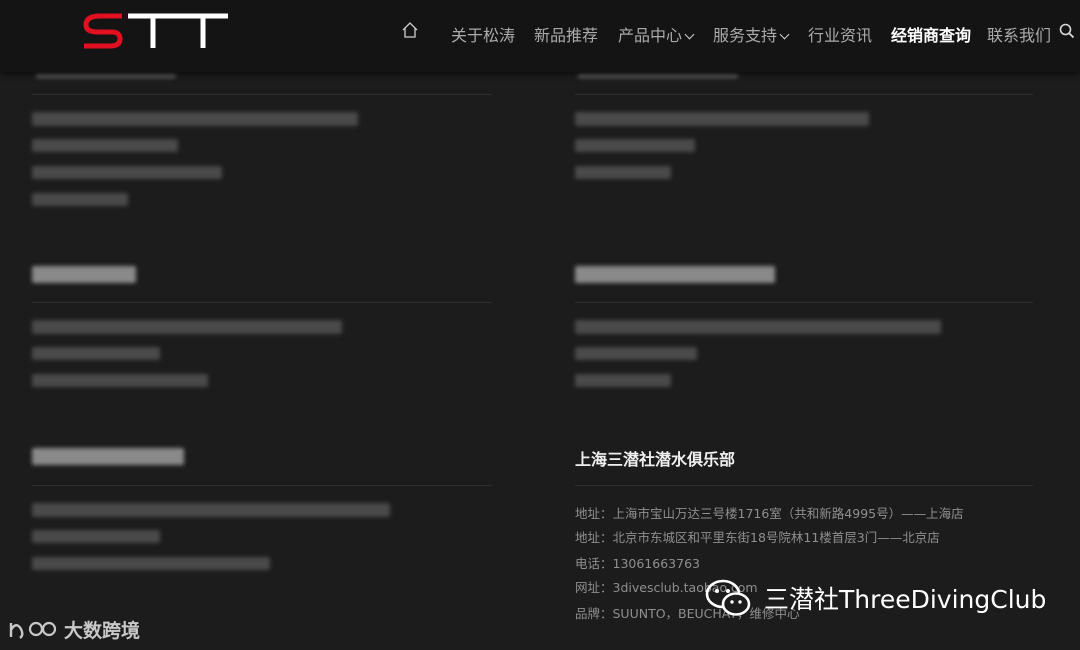 This screenshot has width=1080, height=650. I want to click on search-icon, so click(1067, 31).